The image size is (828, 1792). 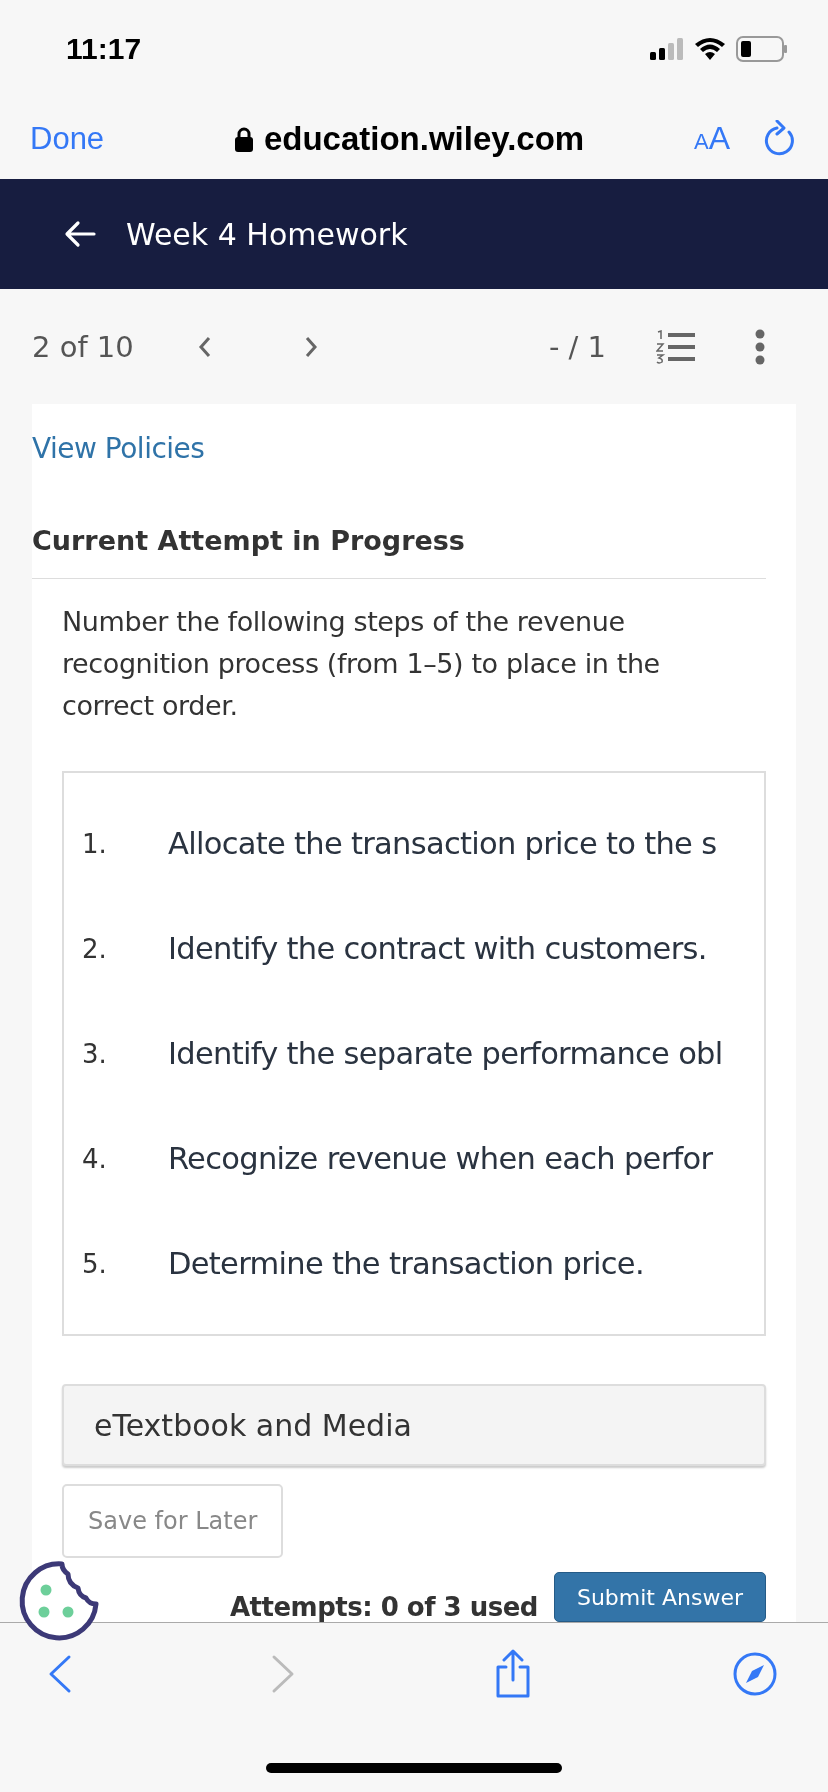 What do you see at coordinates (762, 49) in the screenshot?
I see `battery-icon` at bounding box center [762, 49].